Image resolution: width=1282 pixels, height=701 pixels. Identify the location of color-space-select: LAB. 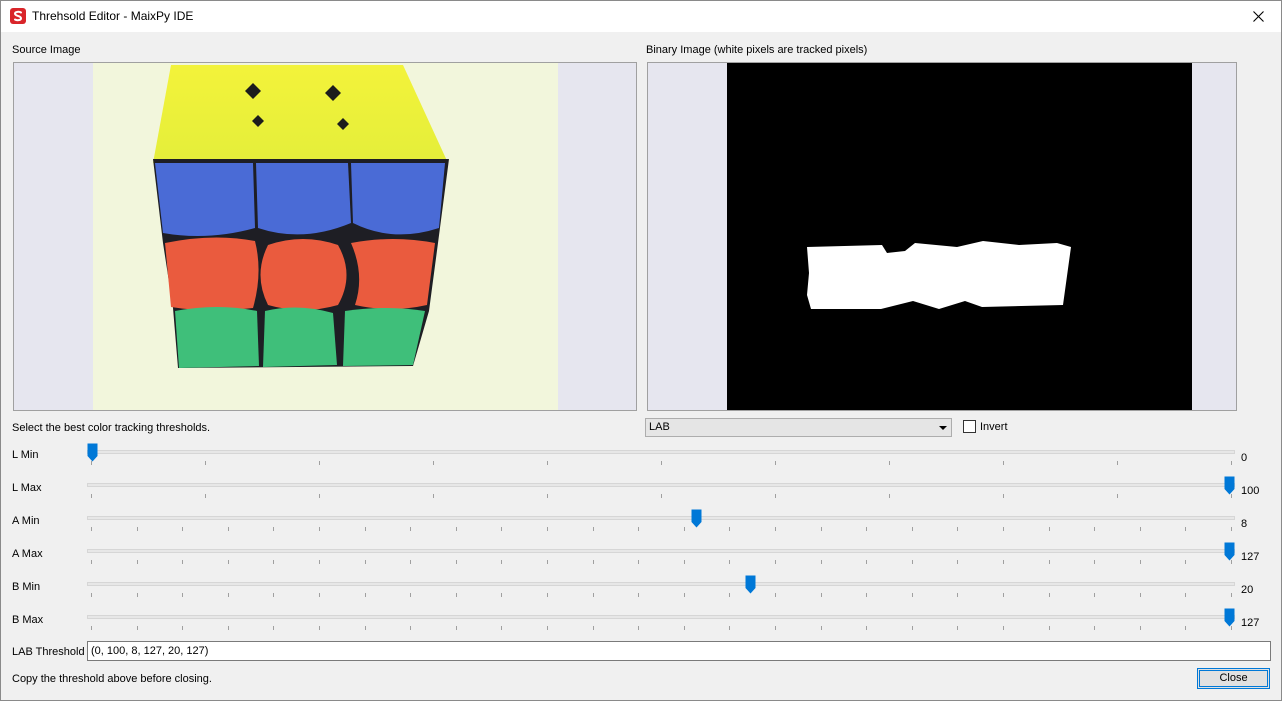
(798, 427).